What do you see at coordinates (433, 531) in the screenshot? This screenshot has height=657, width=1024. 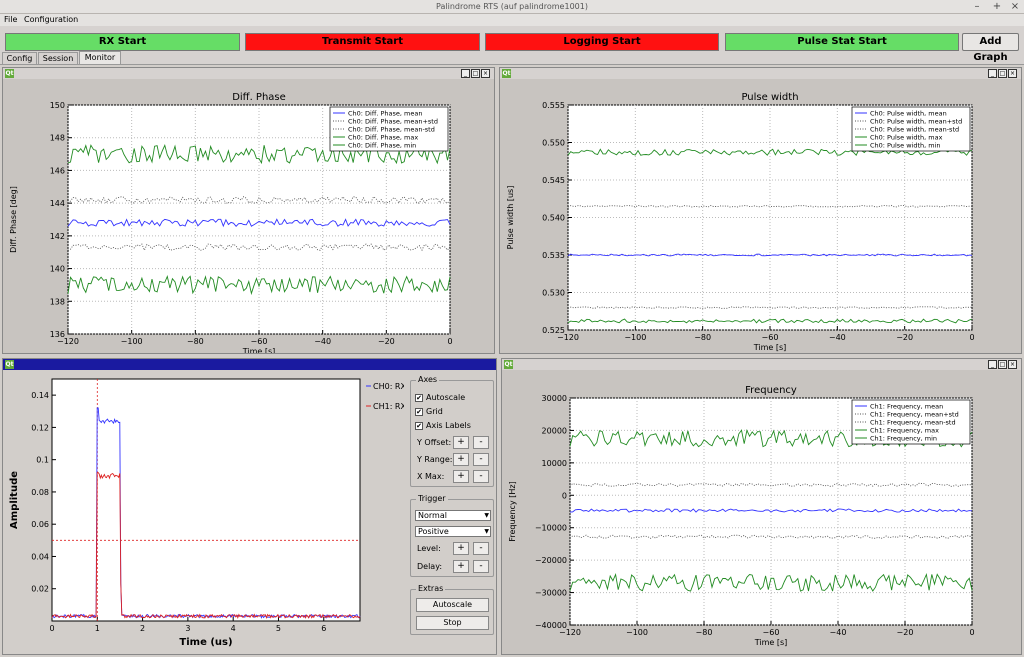 I see `trigger-slope-value: Positive` at bounding box center [433, 531].